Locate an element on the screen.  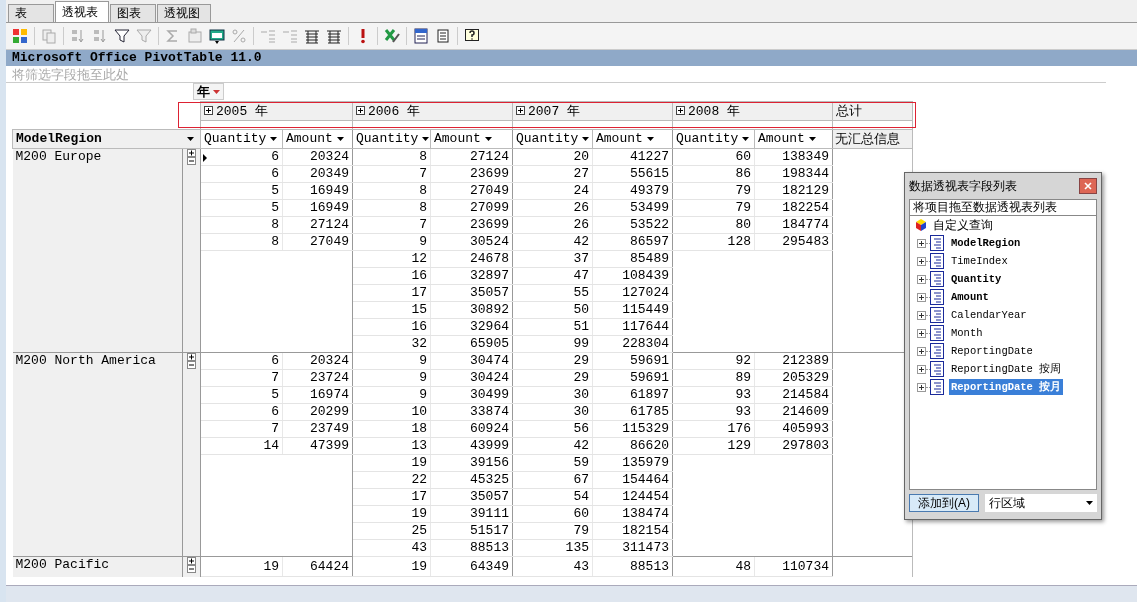
pivot-grid-icon is located at coordinates (20, 36).